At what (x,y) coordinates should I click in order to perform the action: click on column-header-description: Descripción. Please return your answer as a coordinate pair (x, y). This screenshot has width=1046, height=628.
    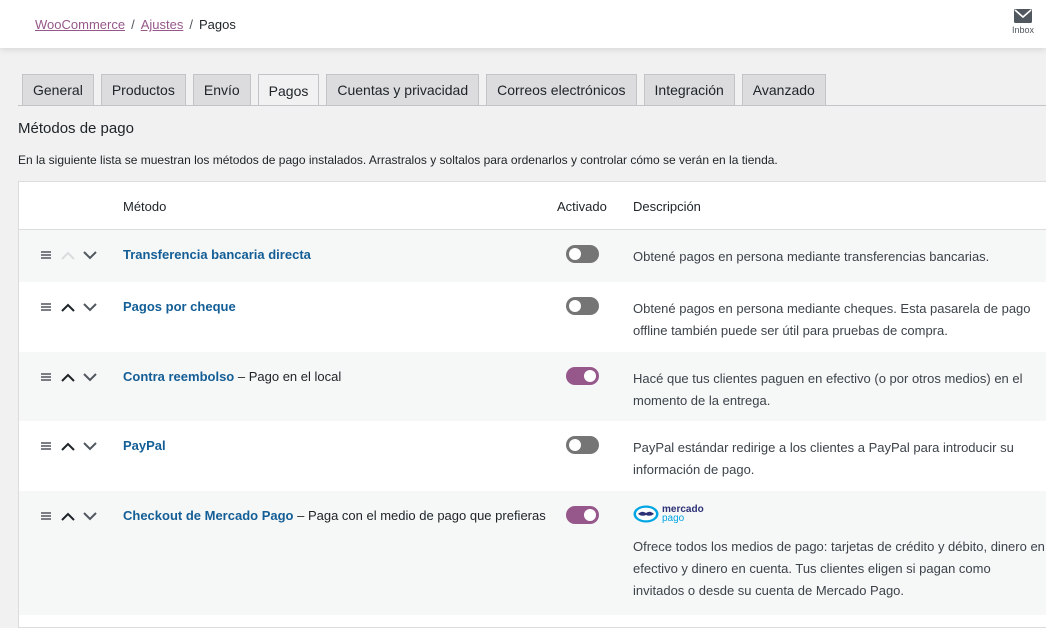
    Looking at the image, I should click on (667, 206).